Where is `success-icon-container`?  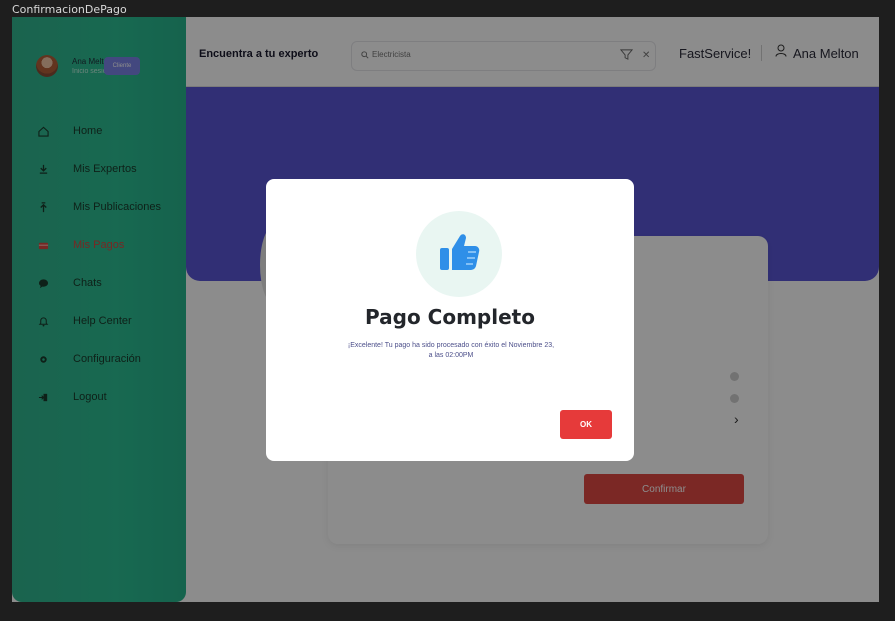 success-icon-container is located at coordinates (459, 254).